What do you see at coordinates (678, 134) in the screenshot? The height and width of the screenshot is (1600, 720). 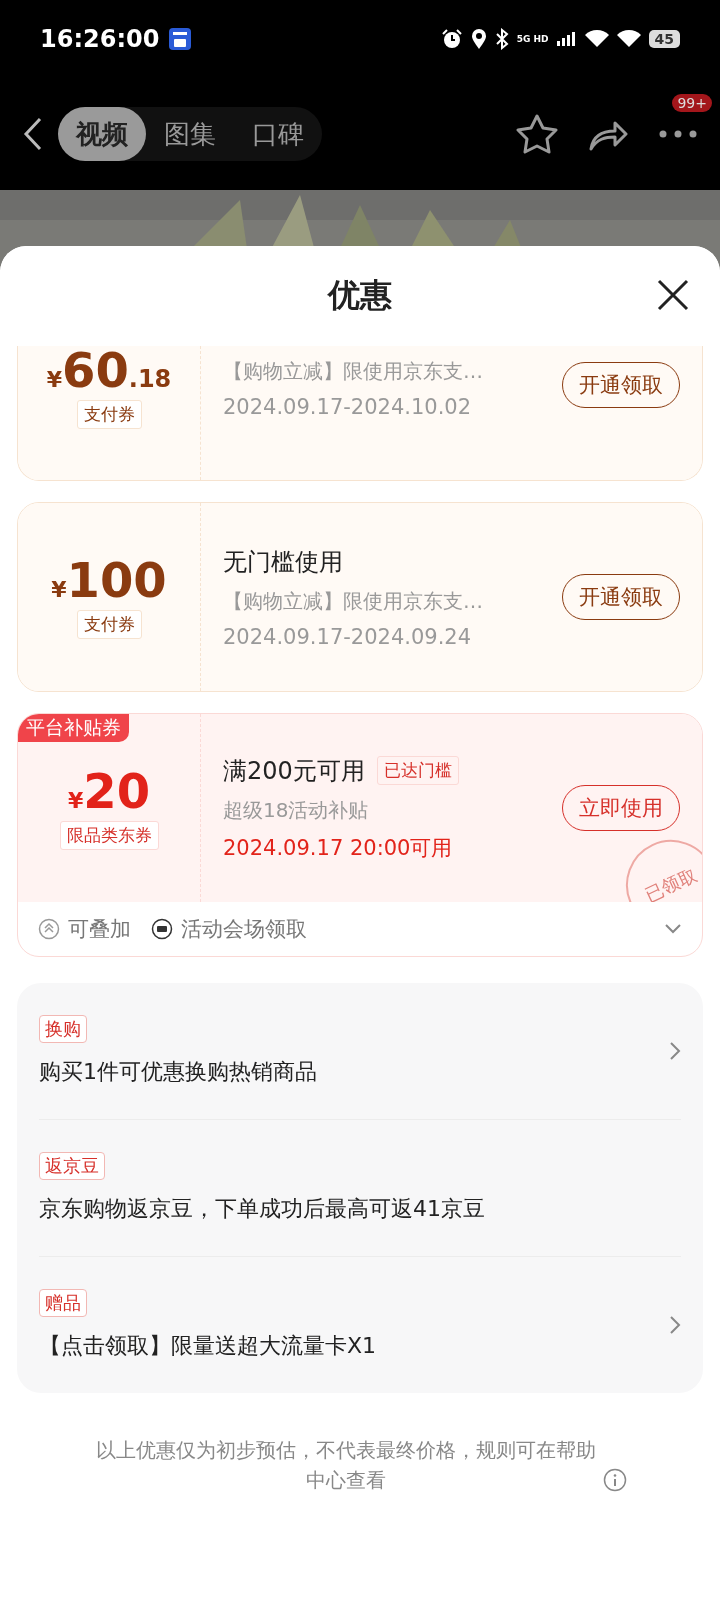 I see `more-icon` at bounding box center [678, 134].